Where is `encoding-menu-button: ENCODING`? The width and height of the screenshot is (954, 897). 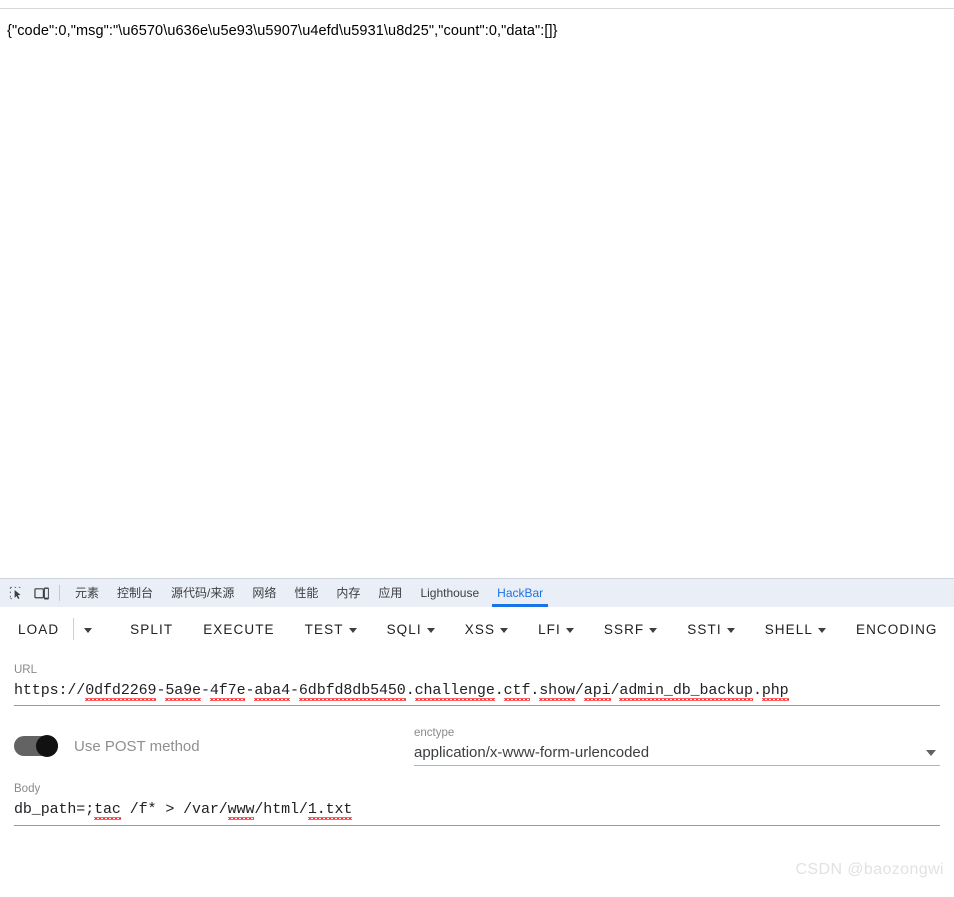
encoding-menu-button: ENCODING is located at coordinates (897, 629).